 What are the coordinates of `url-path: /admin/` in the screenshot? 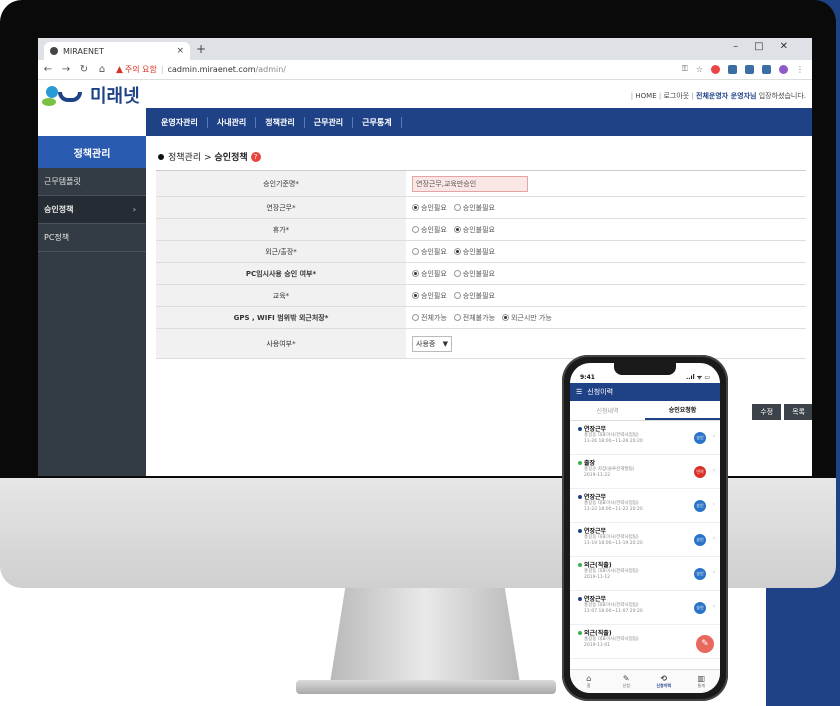 It's located at (271, 69).